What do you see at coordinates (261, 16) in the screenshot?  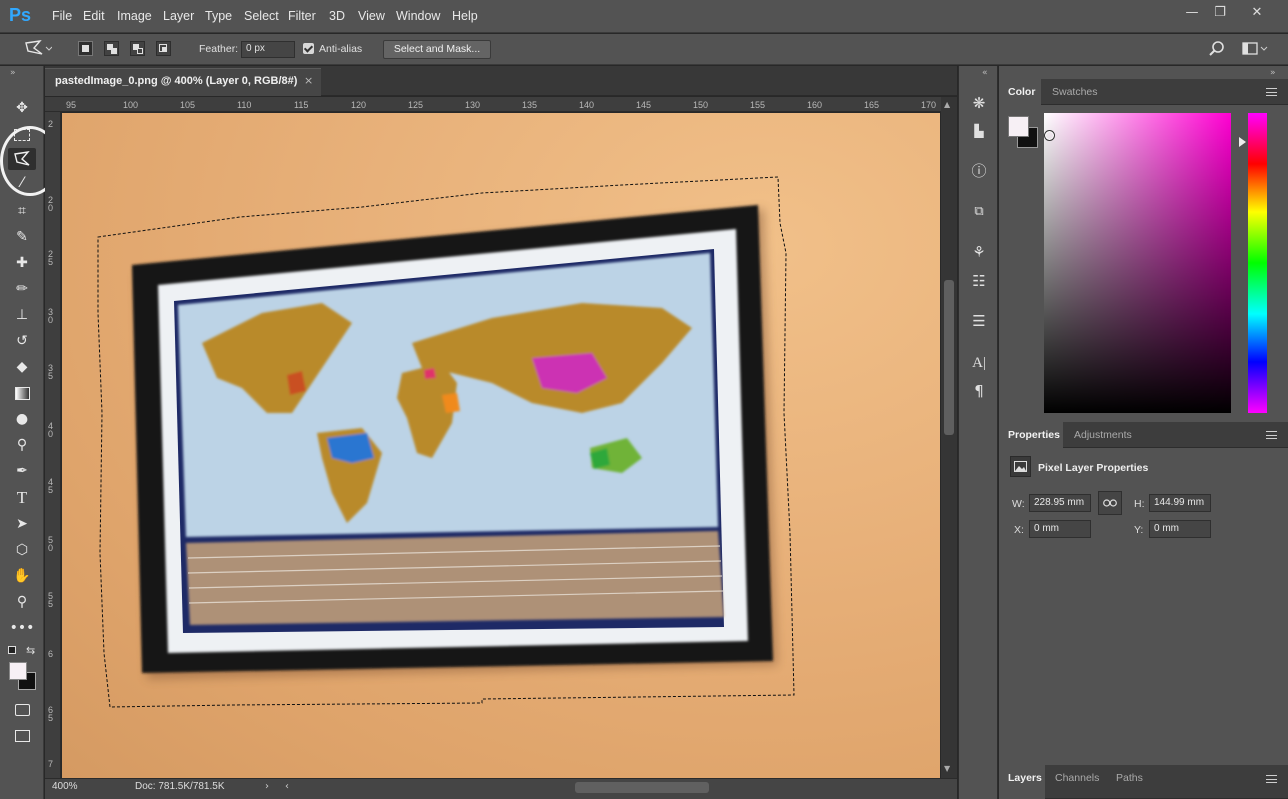 I see `menu-select: Select` at bounding box center [261, 16].